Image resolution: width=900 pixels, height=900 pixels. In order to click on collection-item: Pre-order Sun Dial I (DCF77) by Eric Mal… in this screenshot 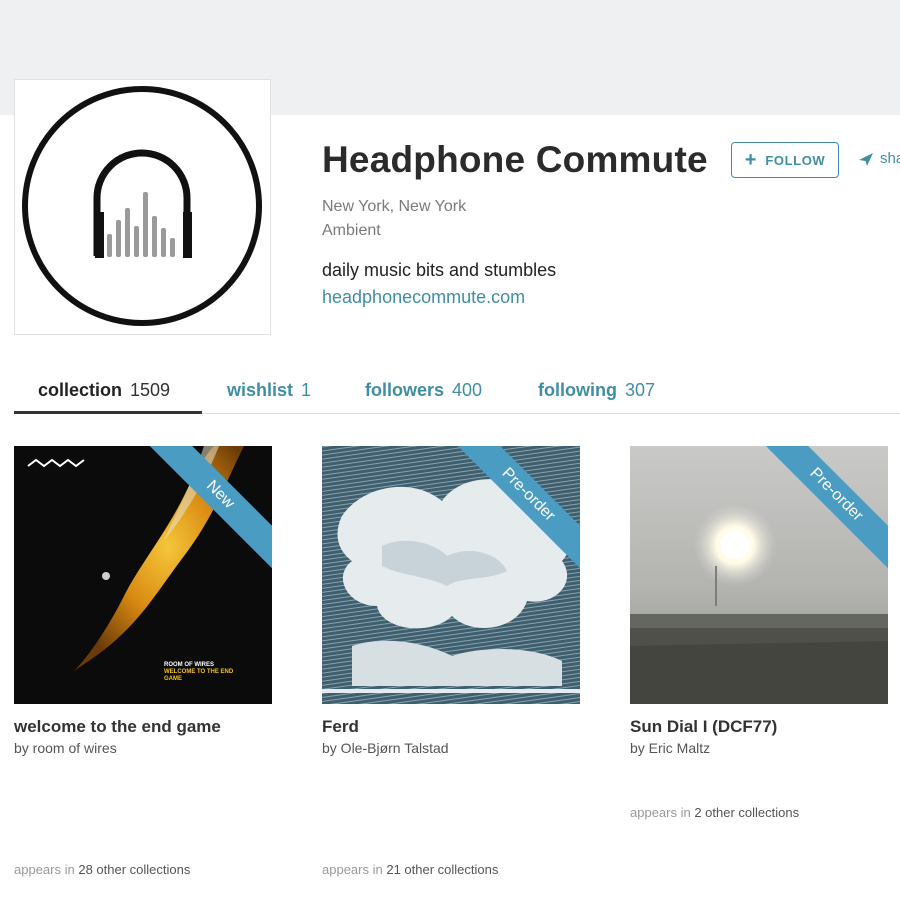, I will do `click(759, 601)`.